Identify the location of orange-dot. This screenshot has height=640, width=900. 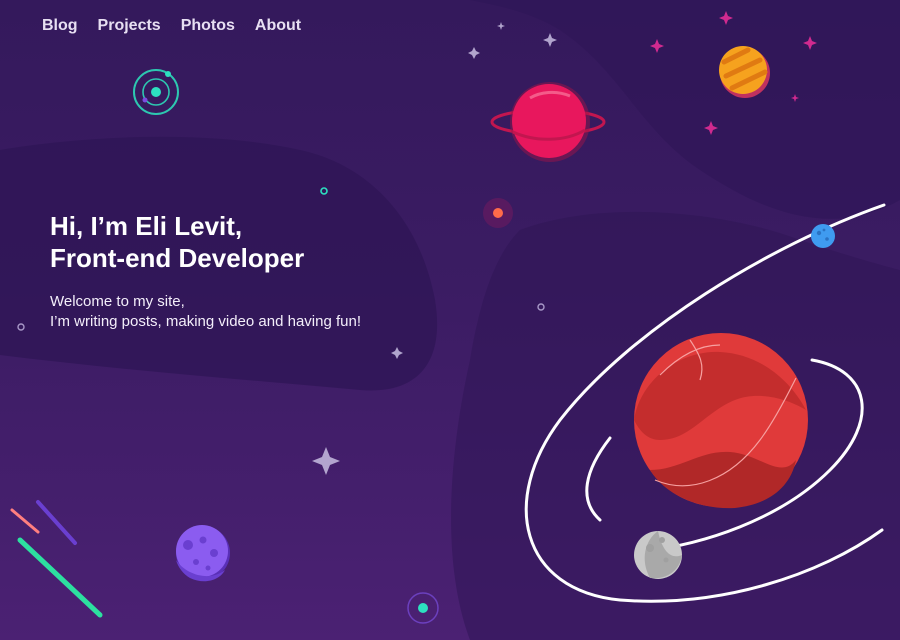
(498, 213).